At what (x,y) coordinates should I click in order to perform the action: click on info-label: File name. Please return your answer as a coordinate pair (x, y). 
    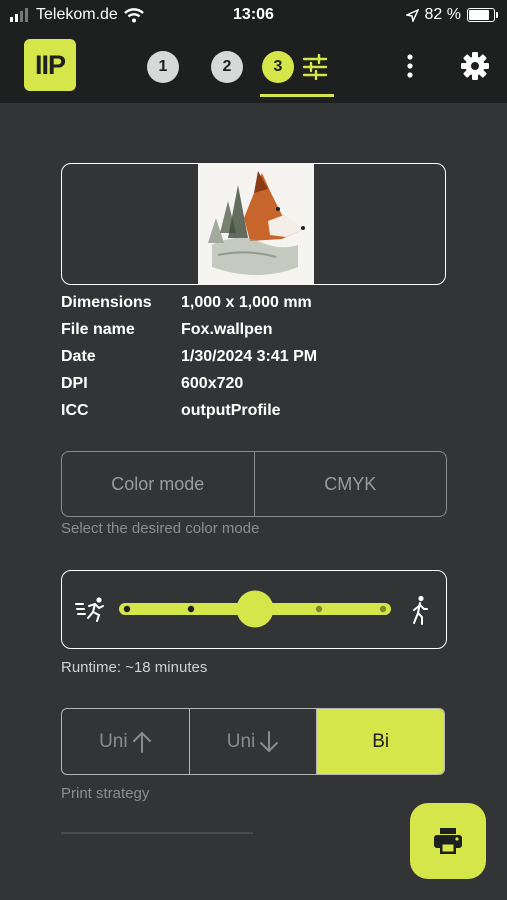
    Looking at the image, I should click on (98, 329).